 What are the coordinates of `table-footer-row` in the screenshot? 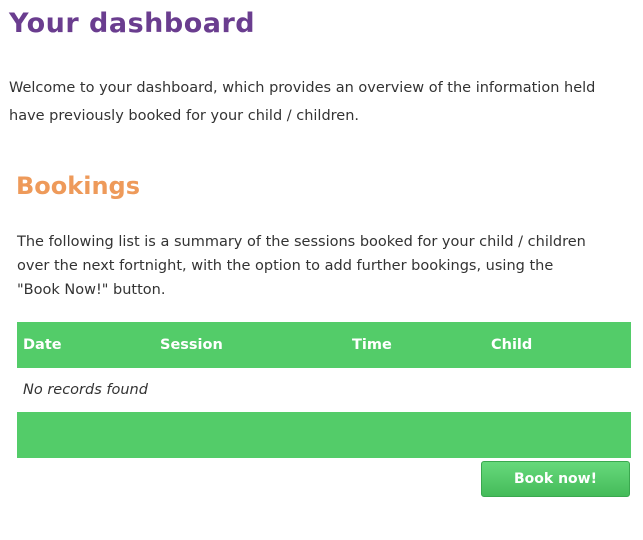 It's located at (324, 435).